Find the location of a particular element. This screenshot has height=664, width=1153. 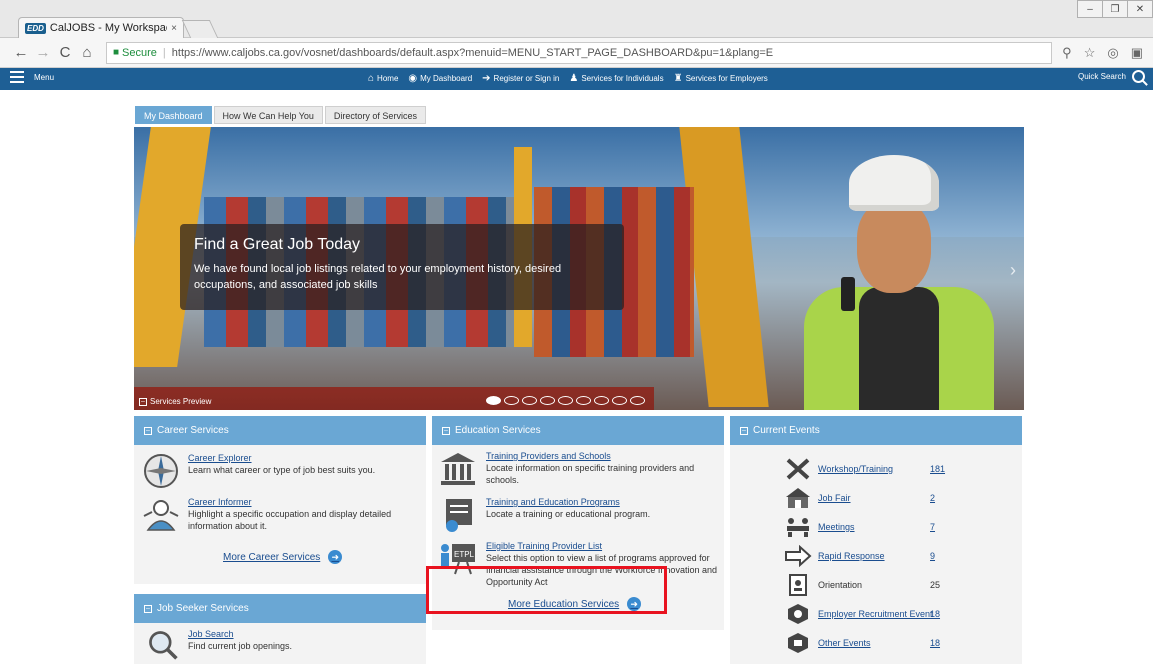

list-item: Job Search Find current job openings. is located at coordinates (281, 645).